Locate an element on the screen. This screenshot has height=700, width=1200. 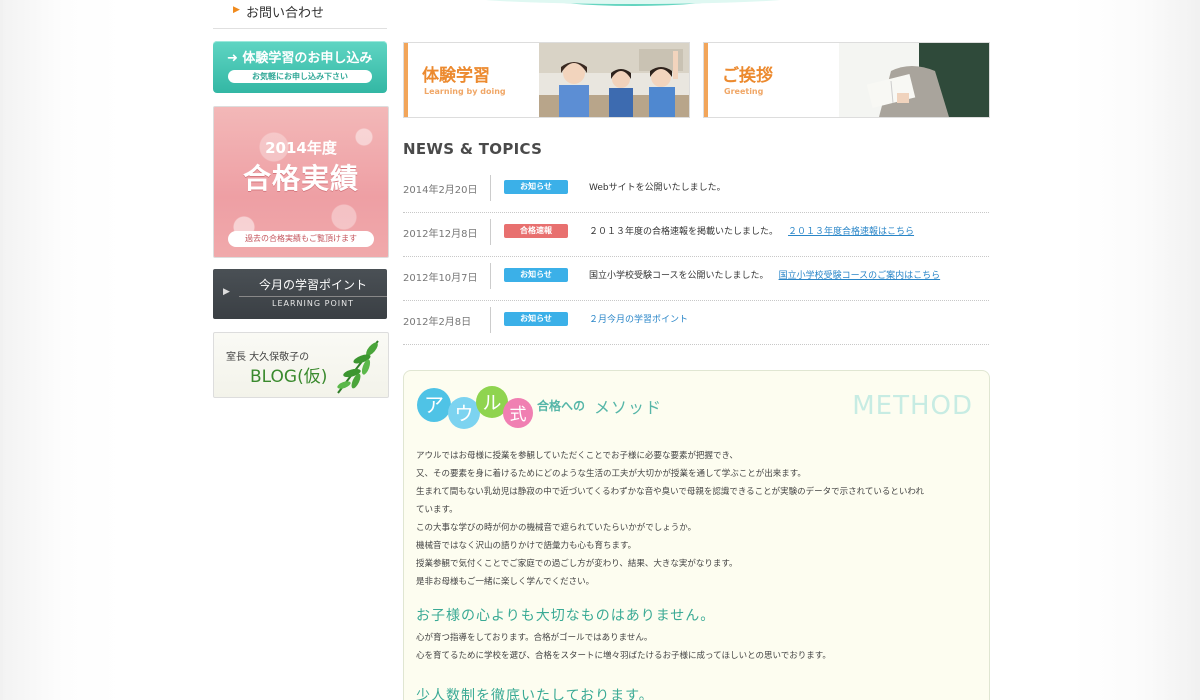
pass-results-banner: 2014年度 合格実績 過去の合格実績もご覧頂けます is located at coordinates (301, 182).